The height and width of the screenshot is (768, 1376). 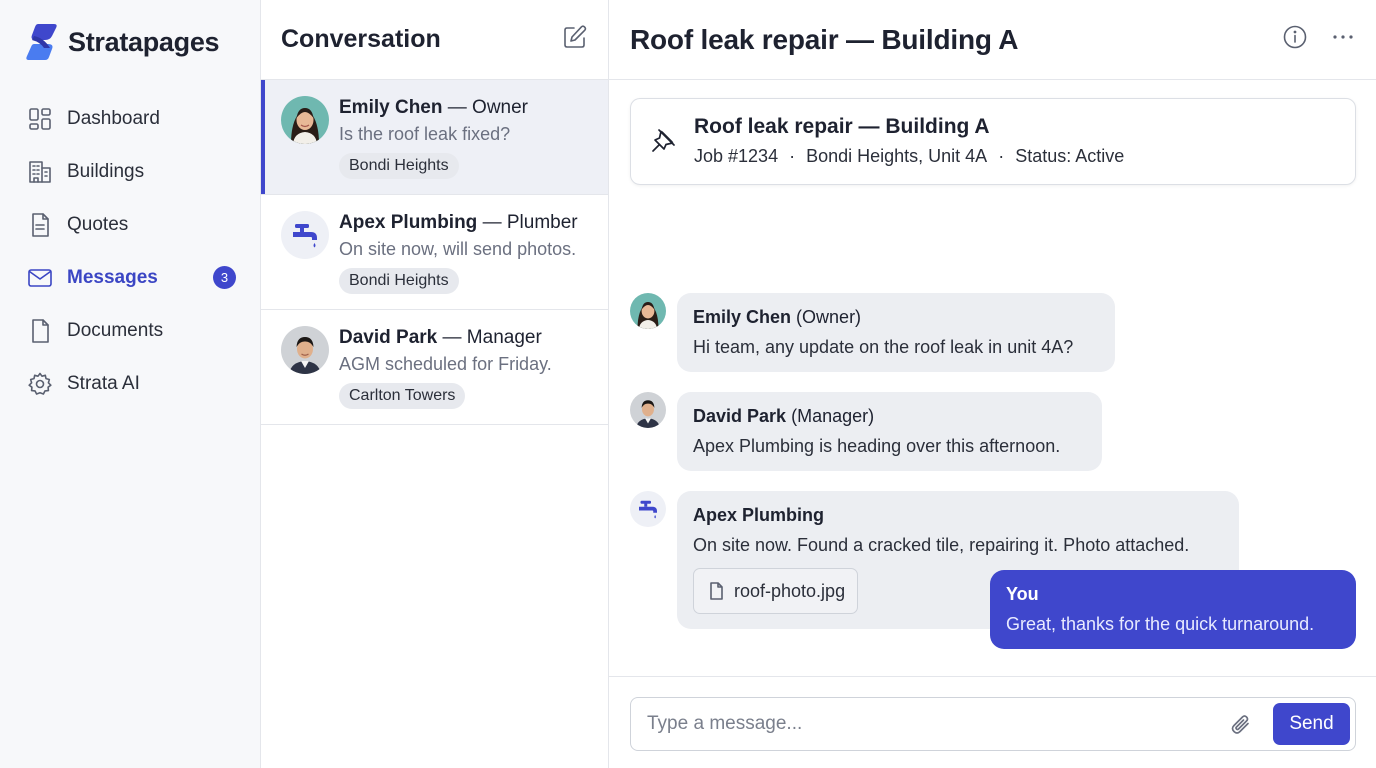 What do you see at coordinates (131, 224) in the screenshot?
I see `sidebar-item-quotes: Quotes` at bounding box center [131, 224].